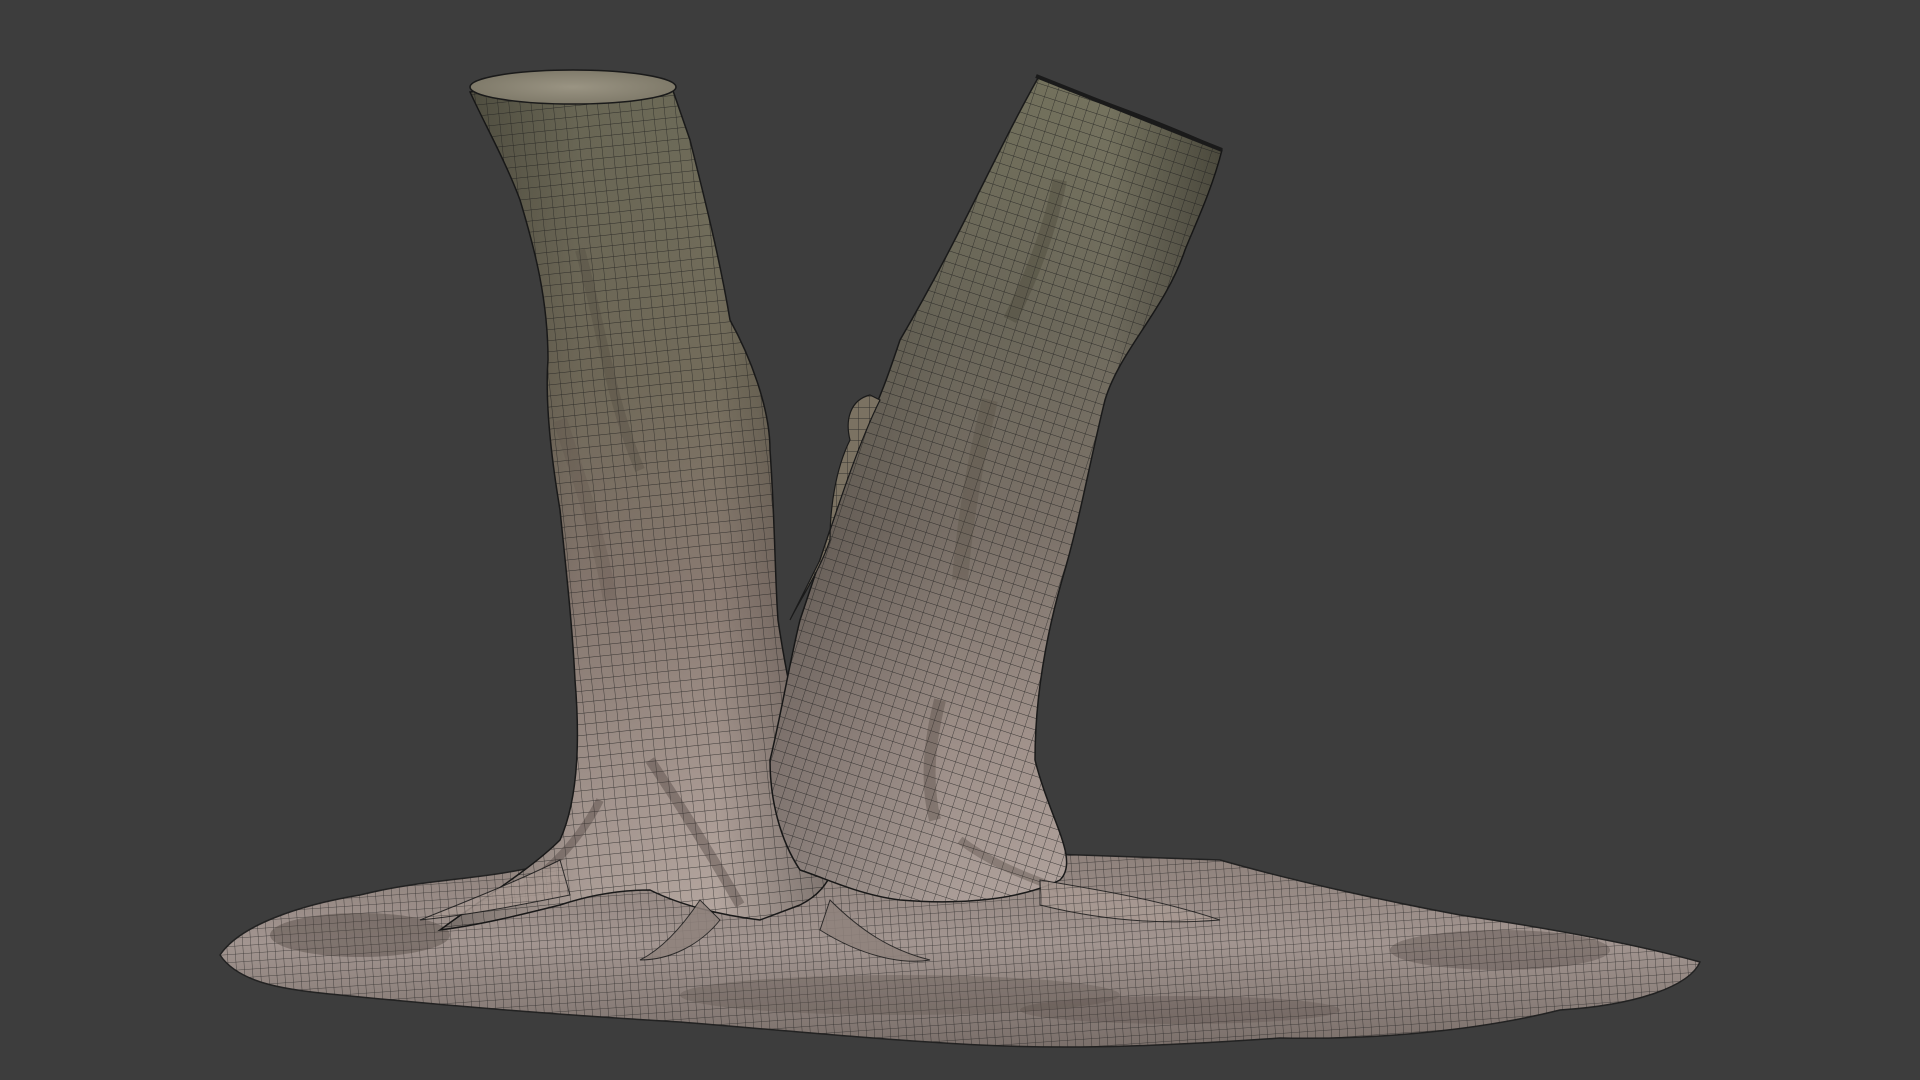 The image size is (1920, 1080). Describe the element at coordinates (573, 87) in the screenshot. I see `left-trunk-cut-surface` at that location.